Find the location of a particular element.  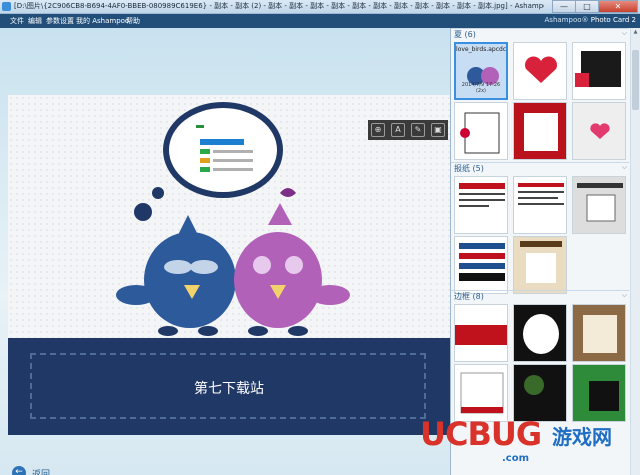

heart-card-icon is located at coordinates (599, 131).